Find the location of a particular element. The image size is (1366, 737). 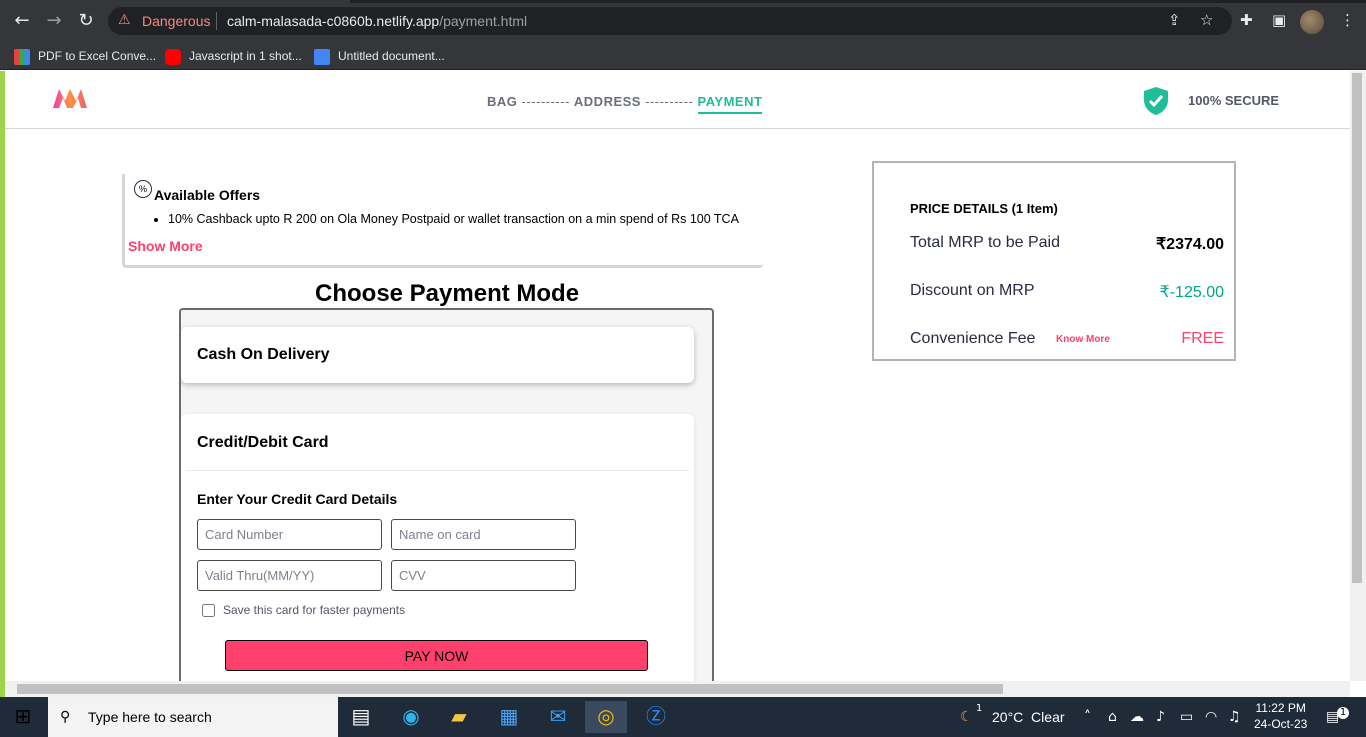

myntra-logo-icon is located at coordinates (70, 98).